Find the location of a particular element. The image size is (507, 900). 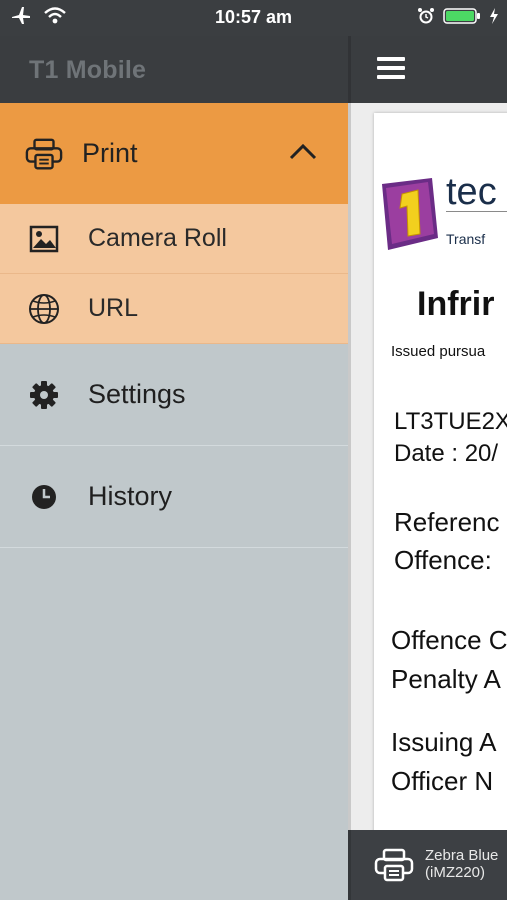

menu-item-print: Print is located at coordinates (174, 153).